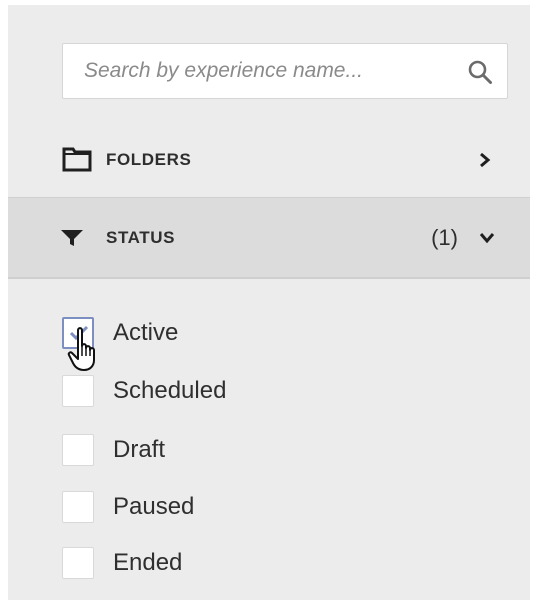  I want to click on chevron-down-icon, so click(487, 238).